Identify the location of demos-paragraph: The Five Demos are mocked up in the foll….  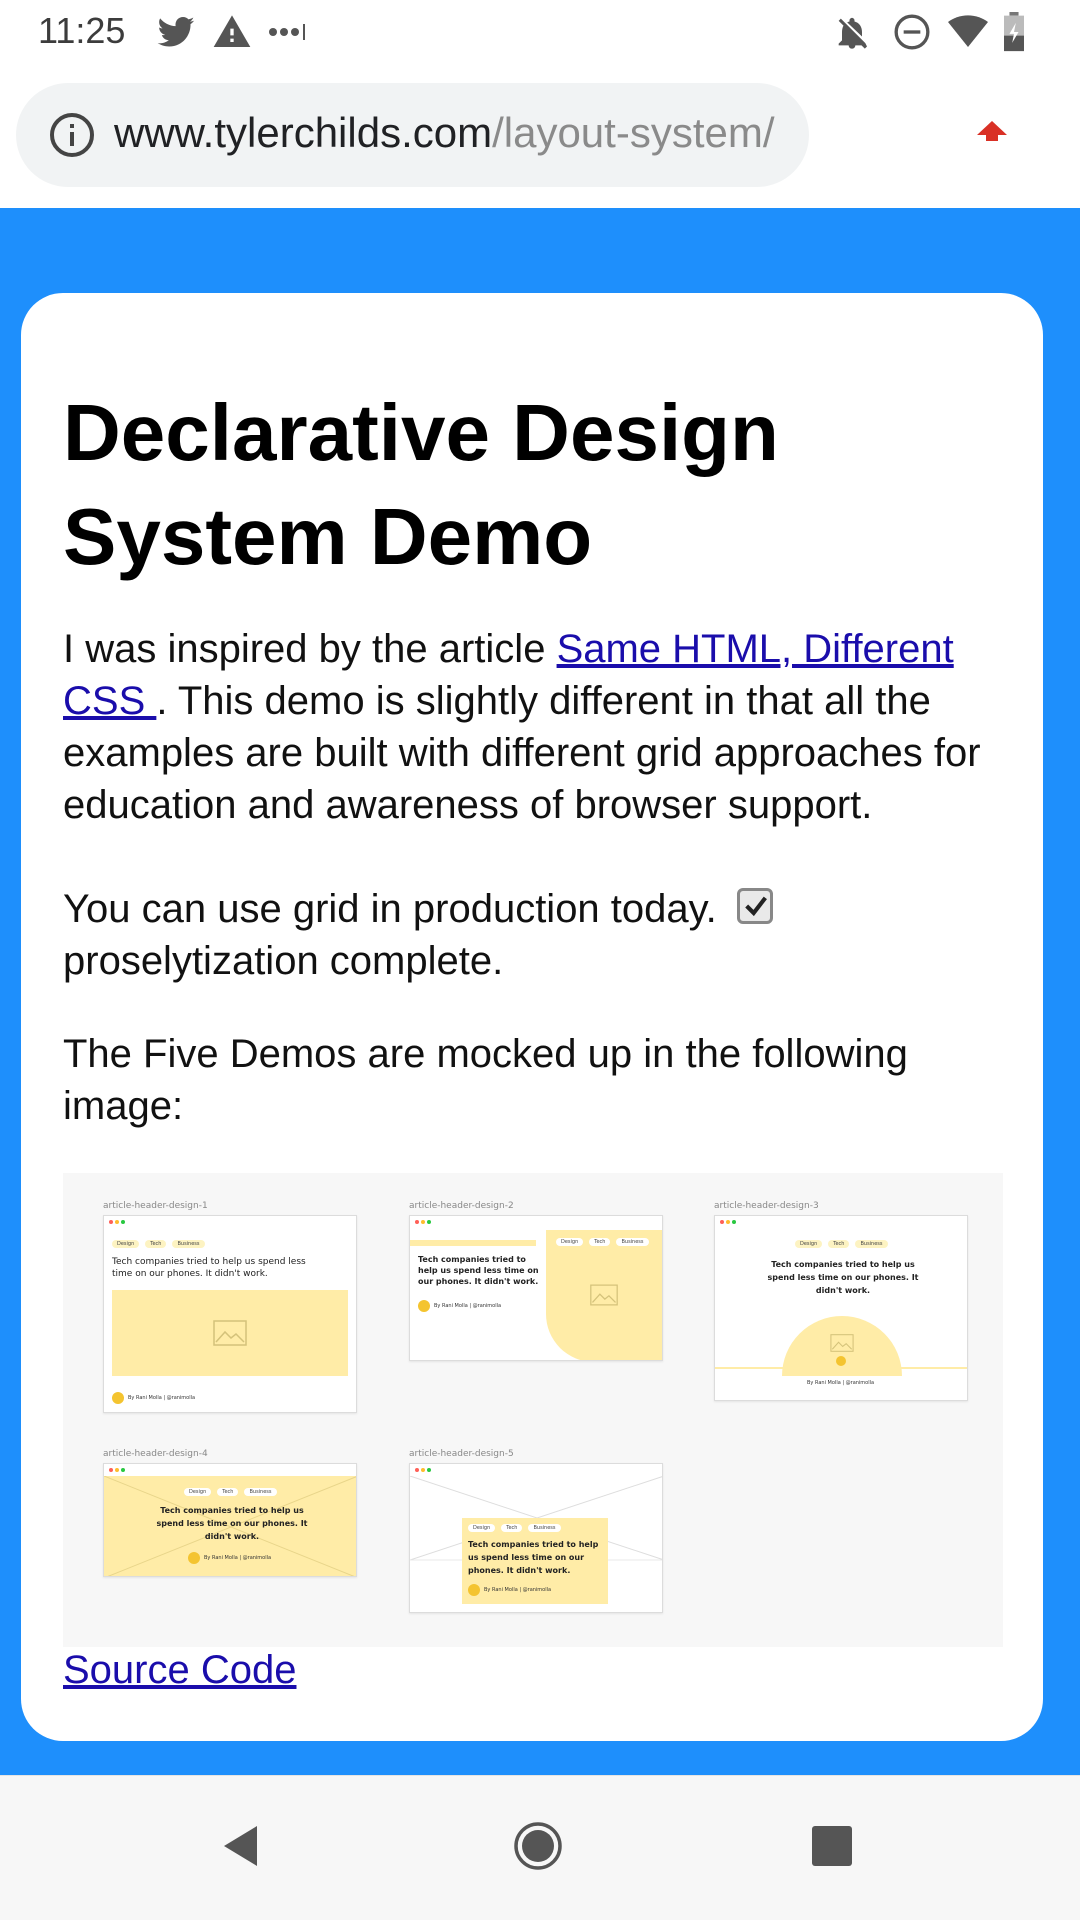
(485, 1080).